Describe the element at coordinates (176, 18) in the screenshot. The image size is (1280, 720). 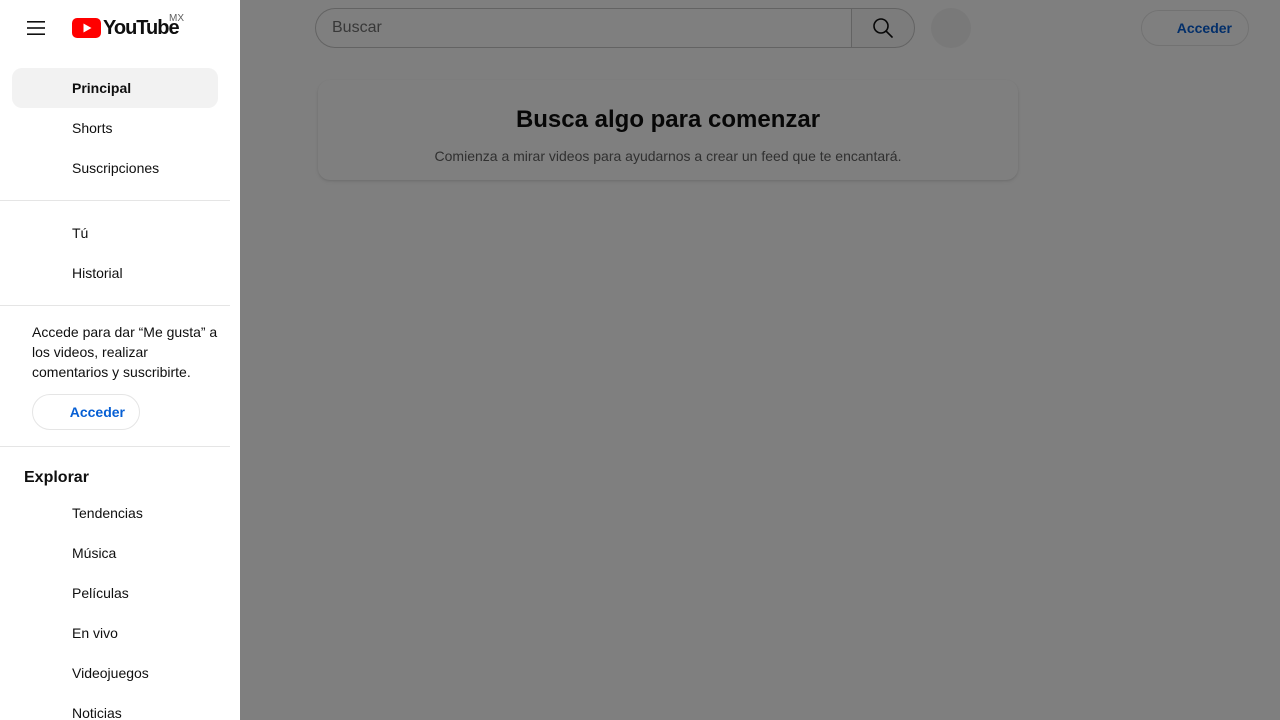
I see `country-code: MX` at that location.